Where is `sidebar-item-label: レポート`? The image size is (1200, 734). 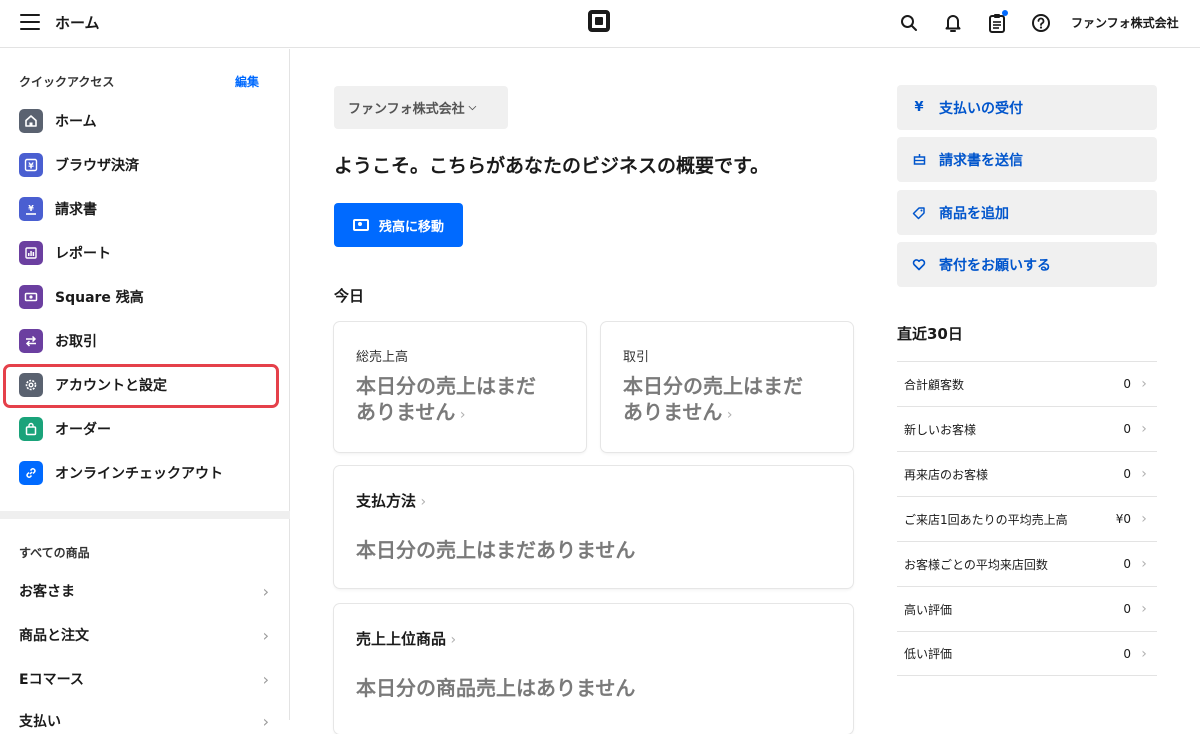
sidebar-item-label: レポート is located at coordinates (83, 254).